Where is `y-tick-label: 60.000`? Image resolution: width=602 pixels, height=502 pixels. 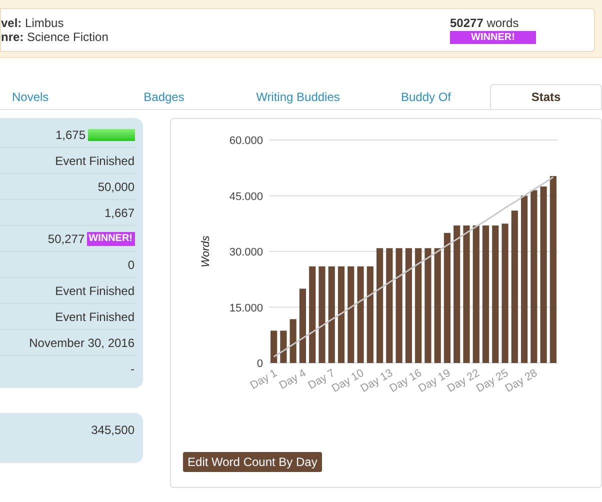 y-tick-label: 60.000 is located at coordinates (245, 141).